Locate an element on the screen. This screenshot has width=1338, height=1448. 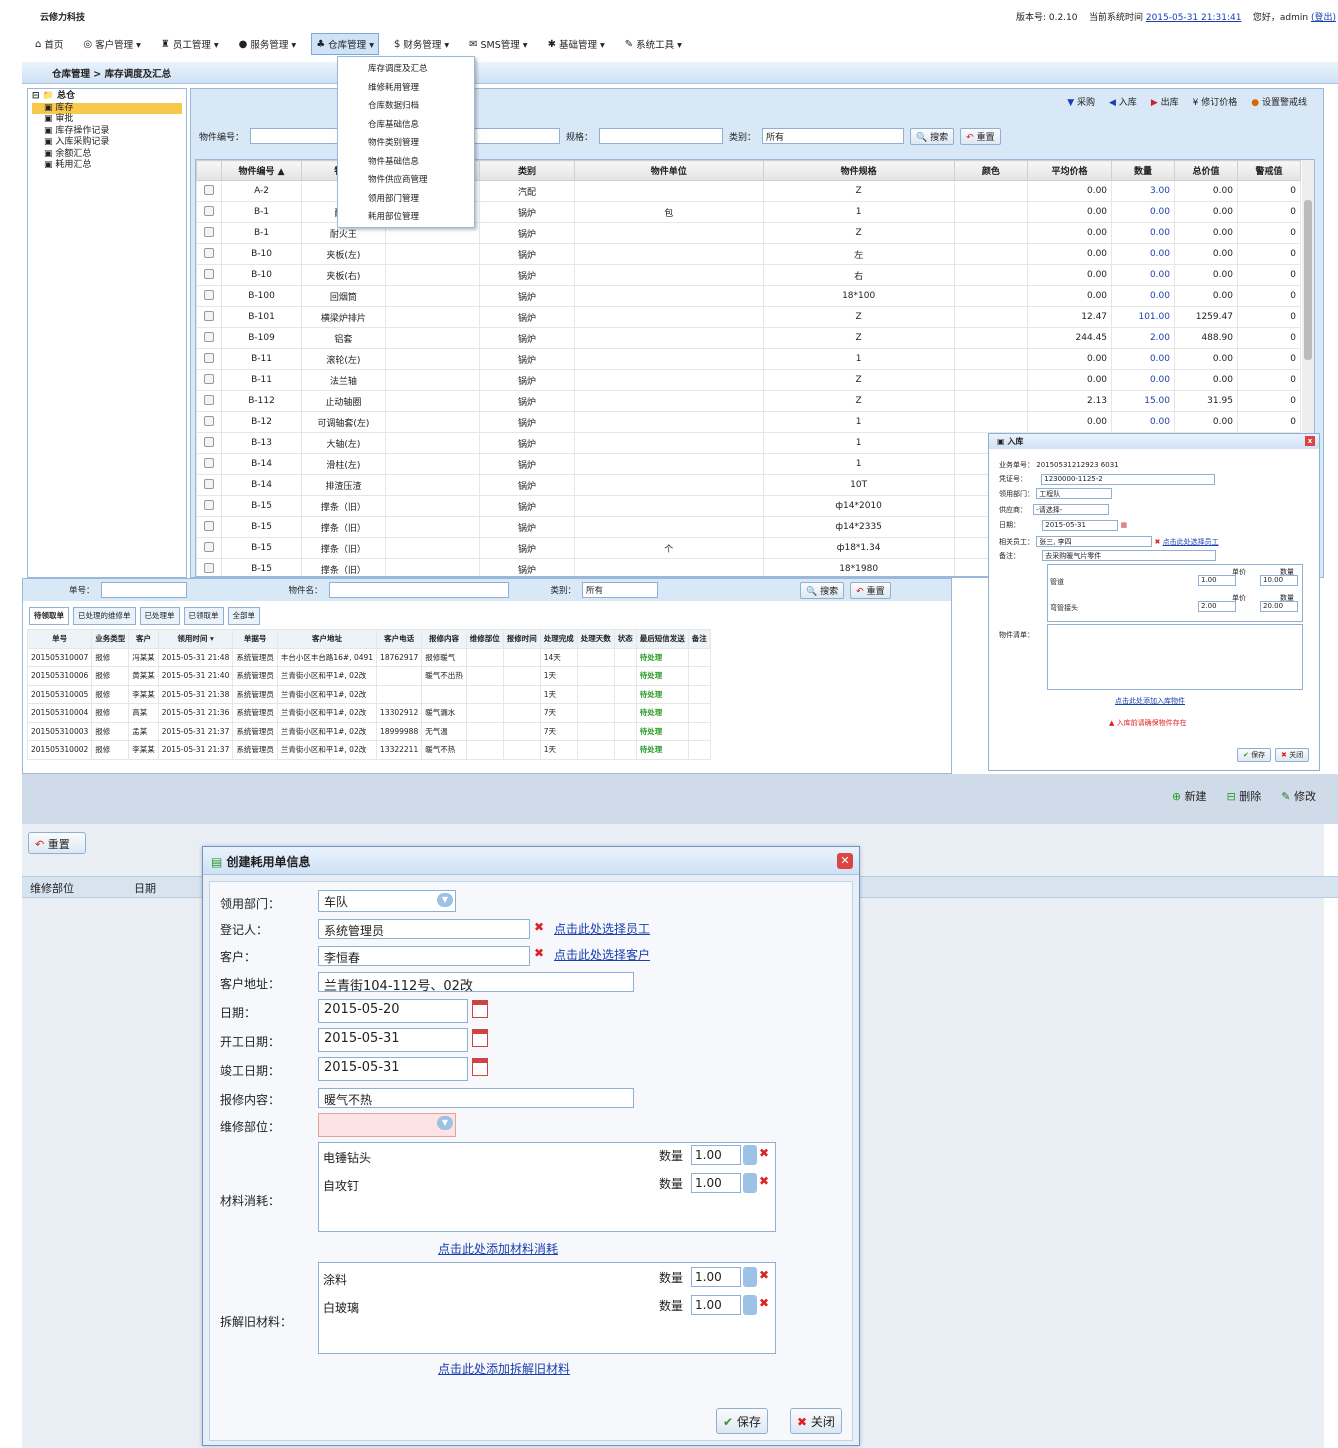
ib-supplier-select: -请选择- is located at coordinates (1071, 509).